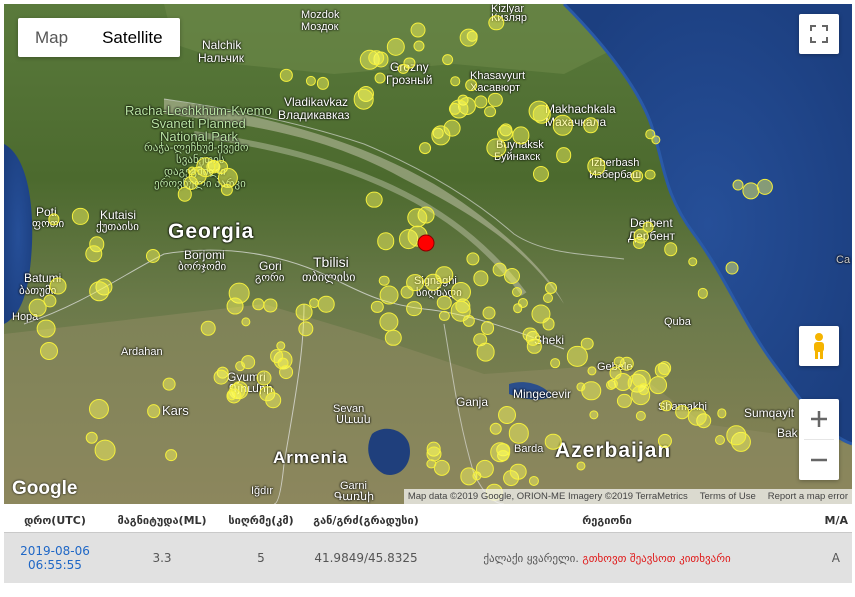 This screenshot has height=597, width=855. I want to click on zoom-control, so click(819, 439).